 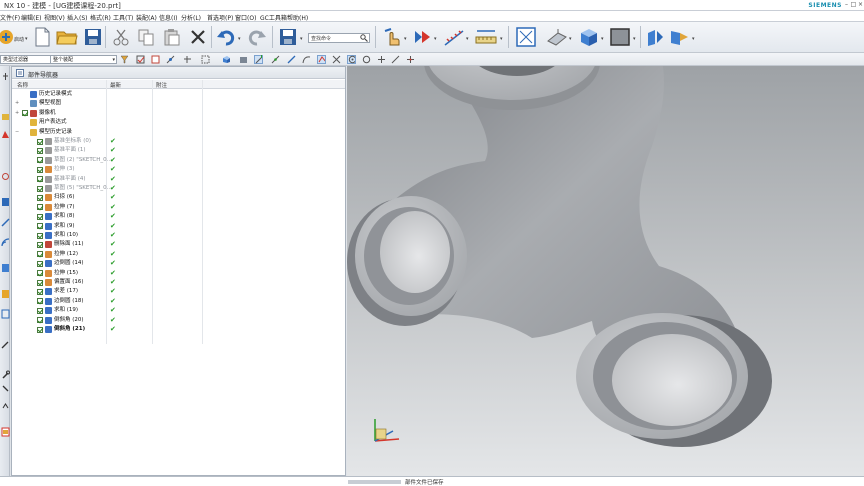 What do you see at coordinates (168, 17) in the screenshot?
I see `menu-information: 信息(I)` at bounding box center [168, 17].